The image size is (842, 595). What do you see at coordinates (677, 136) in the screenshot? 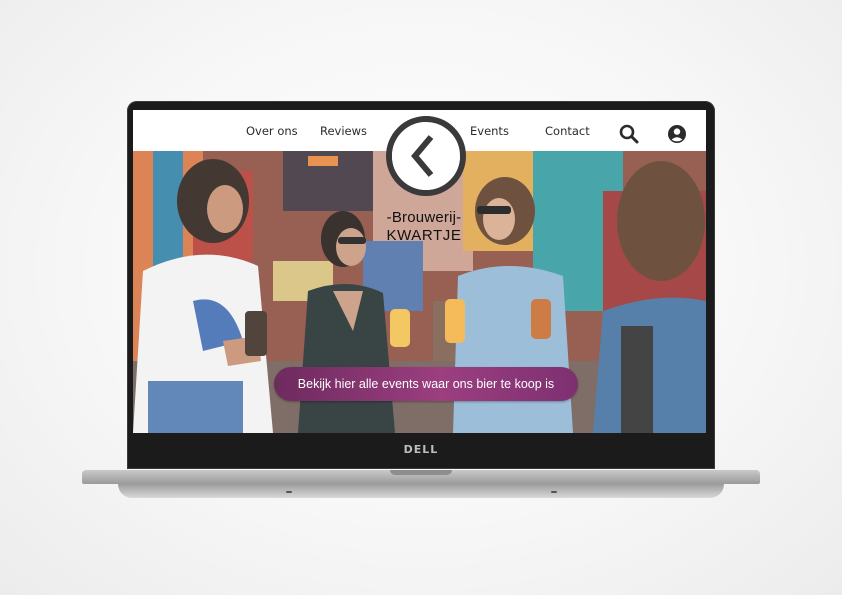
I see `user-account-icon` at bounding box center [677, 136].